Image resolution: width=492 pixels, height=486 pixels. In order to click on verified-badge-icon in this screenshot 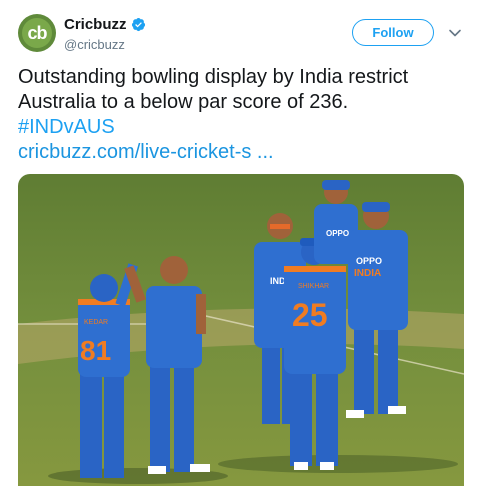, I will do `click(138, 24)`.